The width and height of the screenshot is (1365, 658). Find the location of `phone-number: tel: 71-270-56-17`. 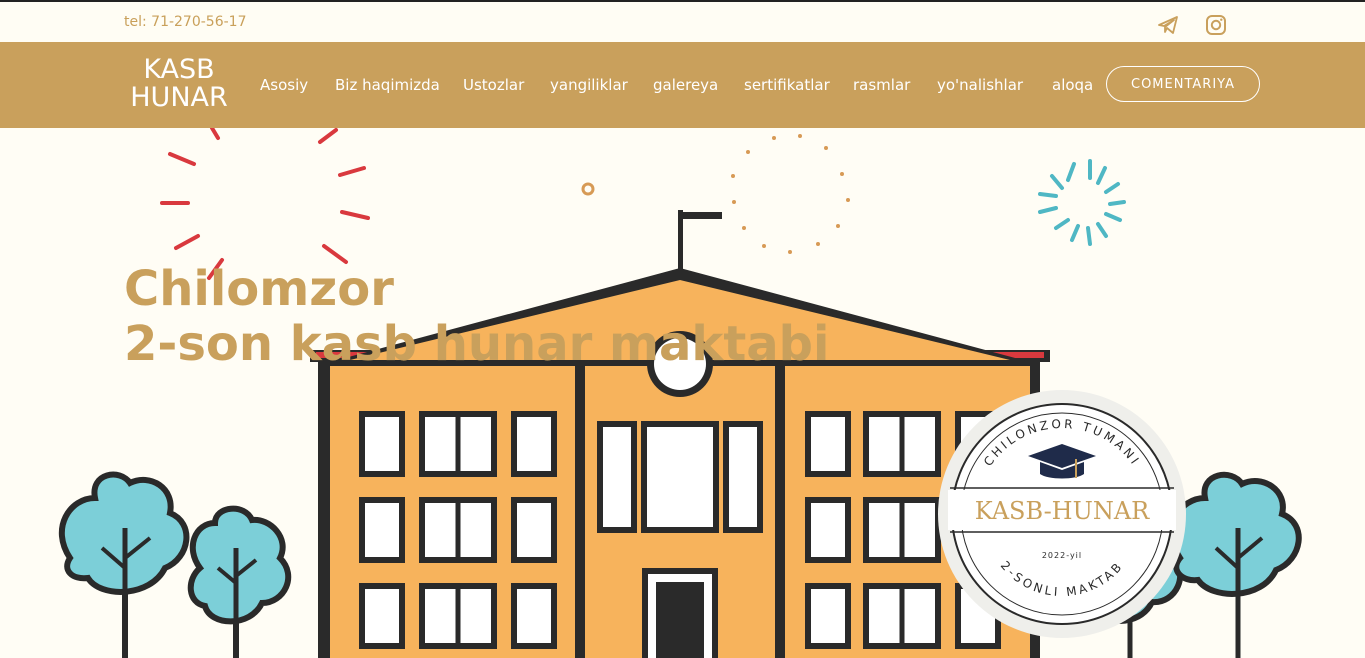

phone-number: tel: 71-270-56-17 is located at coordinates (185, 22).